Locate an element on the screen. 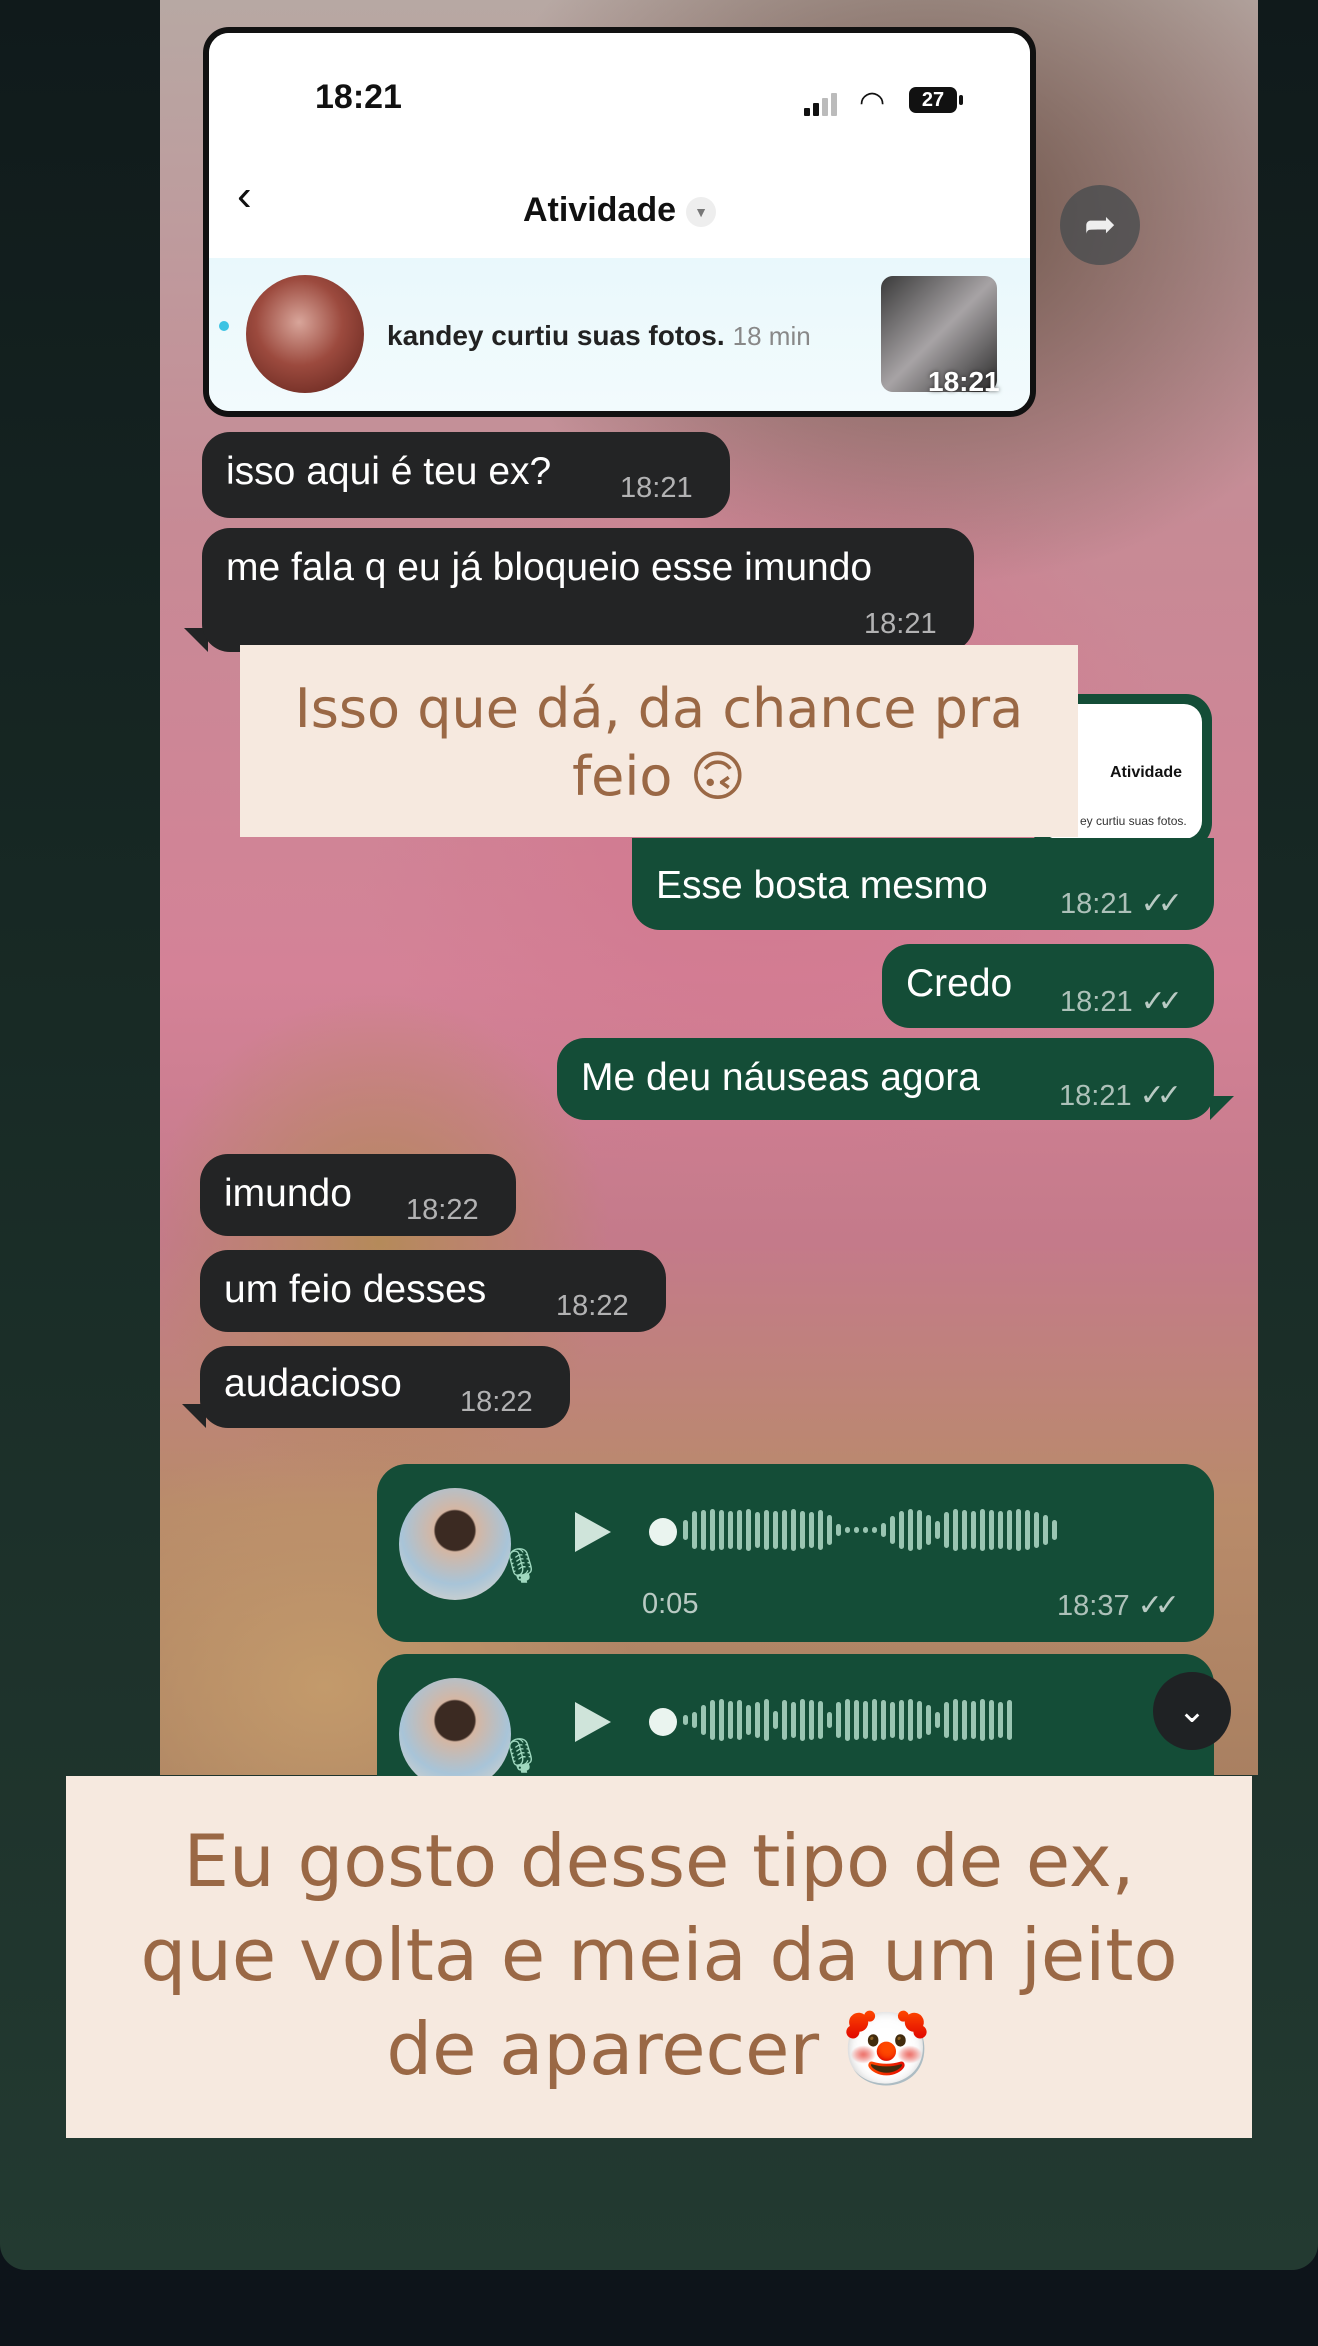 The height and width of the screenshot is (2346, 1318). message-bubble-outgoing: Credo 18:21 ✓✓ is located at coordinates (1048, 986).